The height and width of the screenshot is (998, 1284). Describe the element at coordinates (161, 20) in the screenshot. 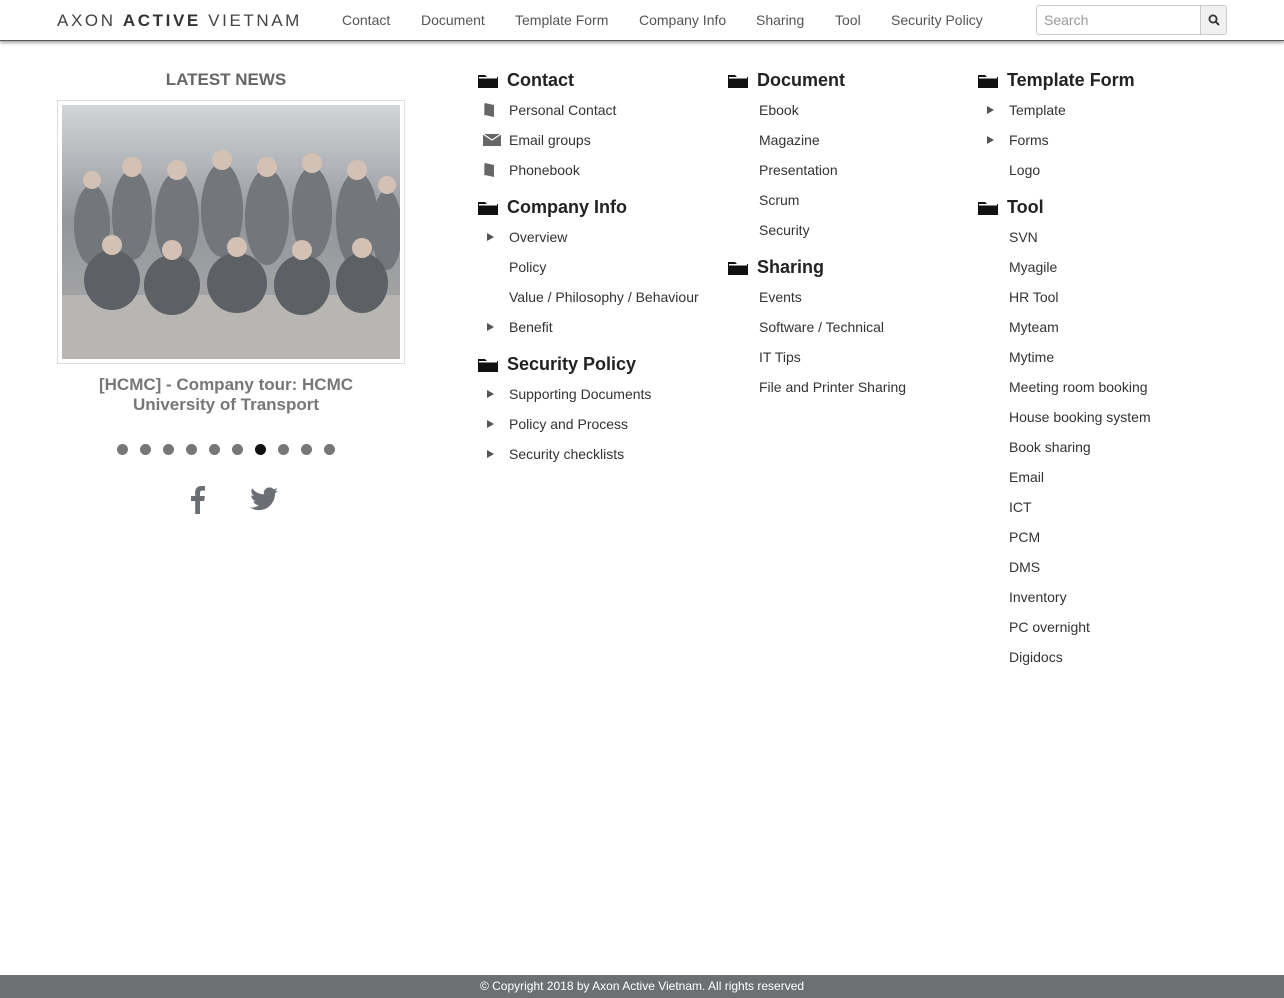

I see `brand-text-bold: ACTIVE` at that location.